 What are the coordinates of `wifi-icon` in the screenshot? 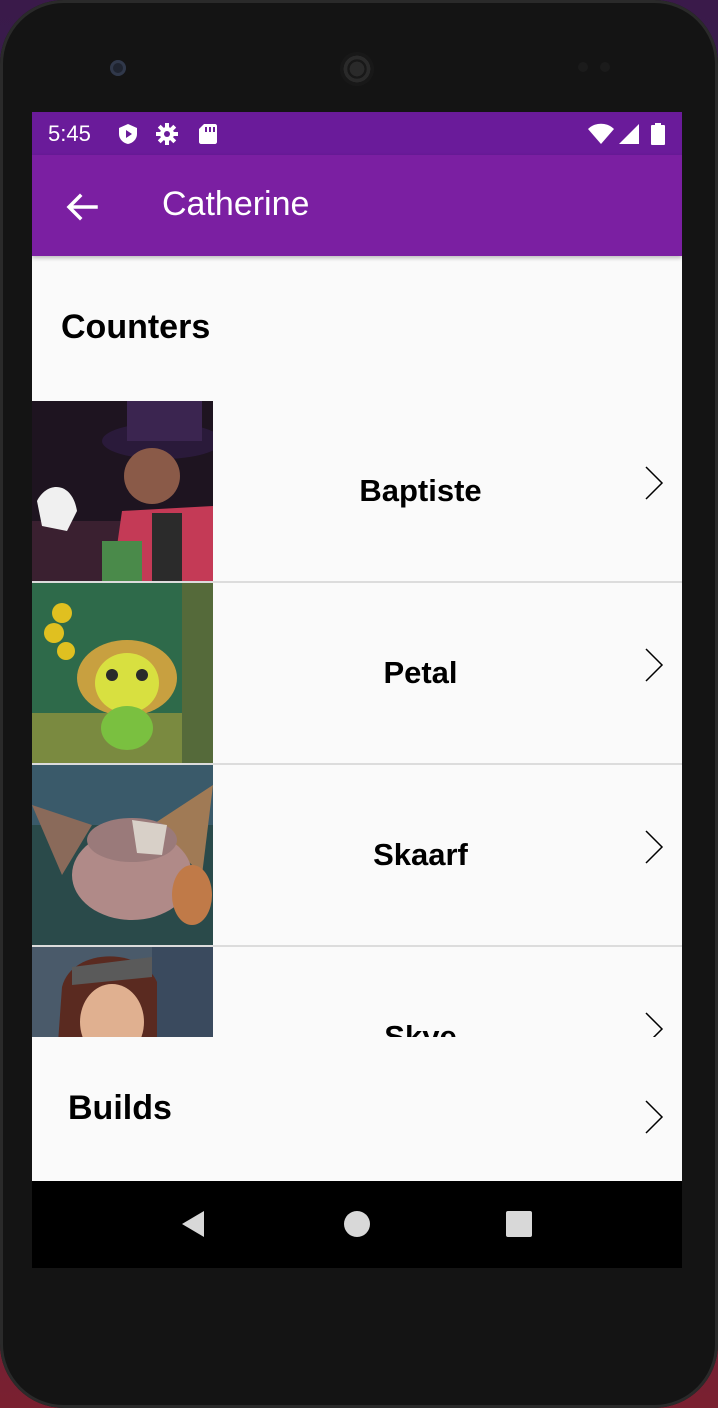 It's located at (601, 133).